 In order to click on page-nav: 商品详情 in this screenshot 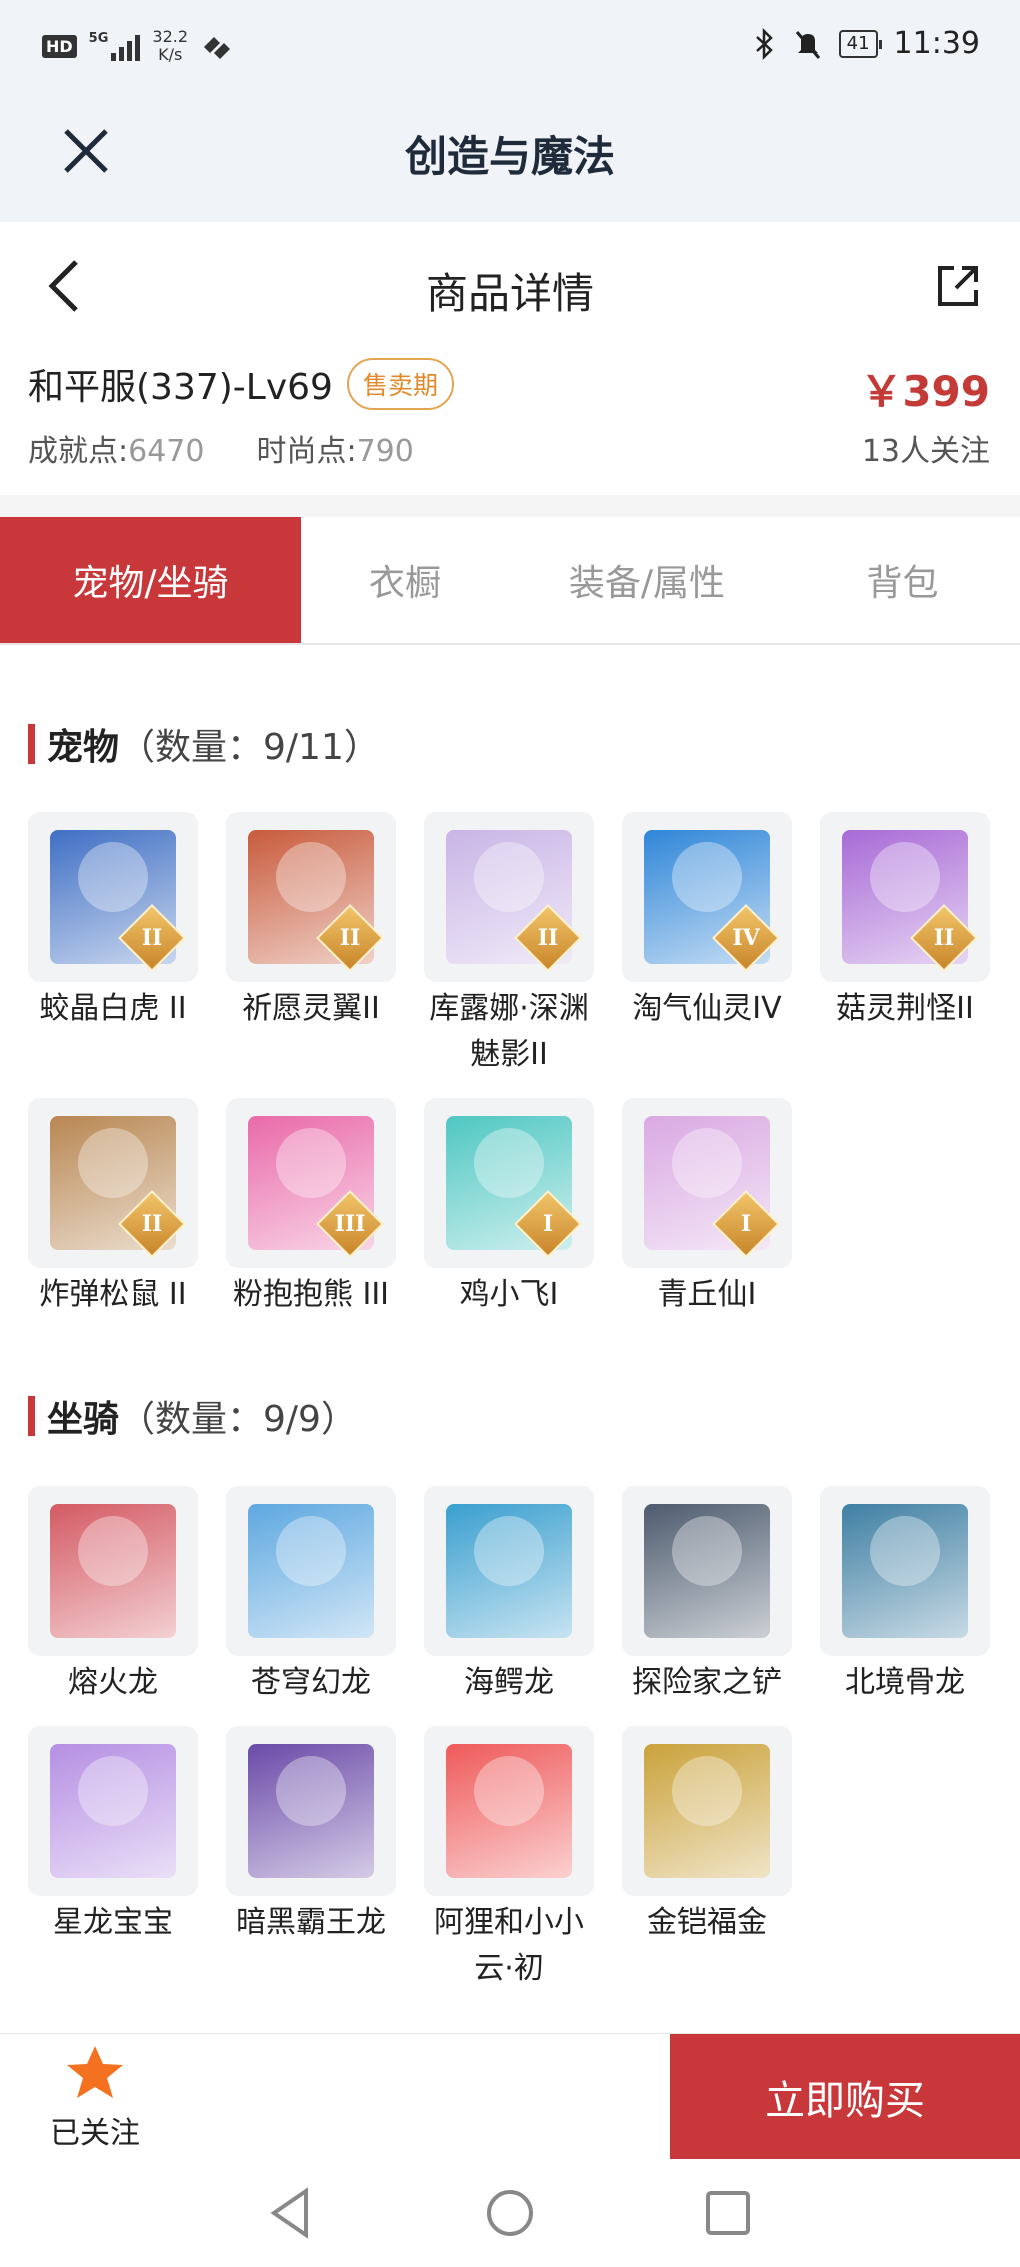, I will do `click(510, 286)`.